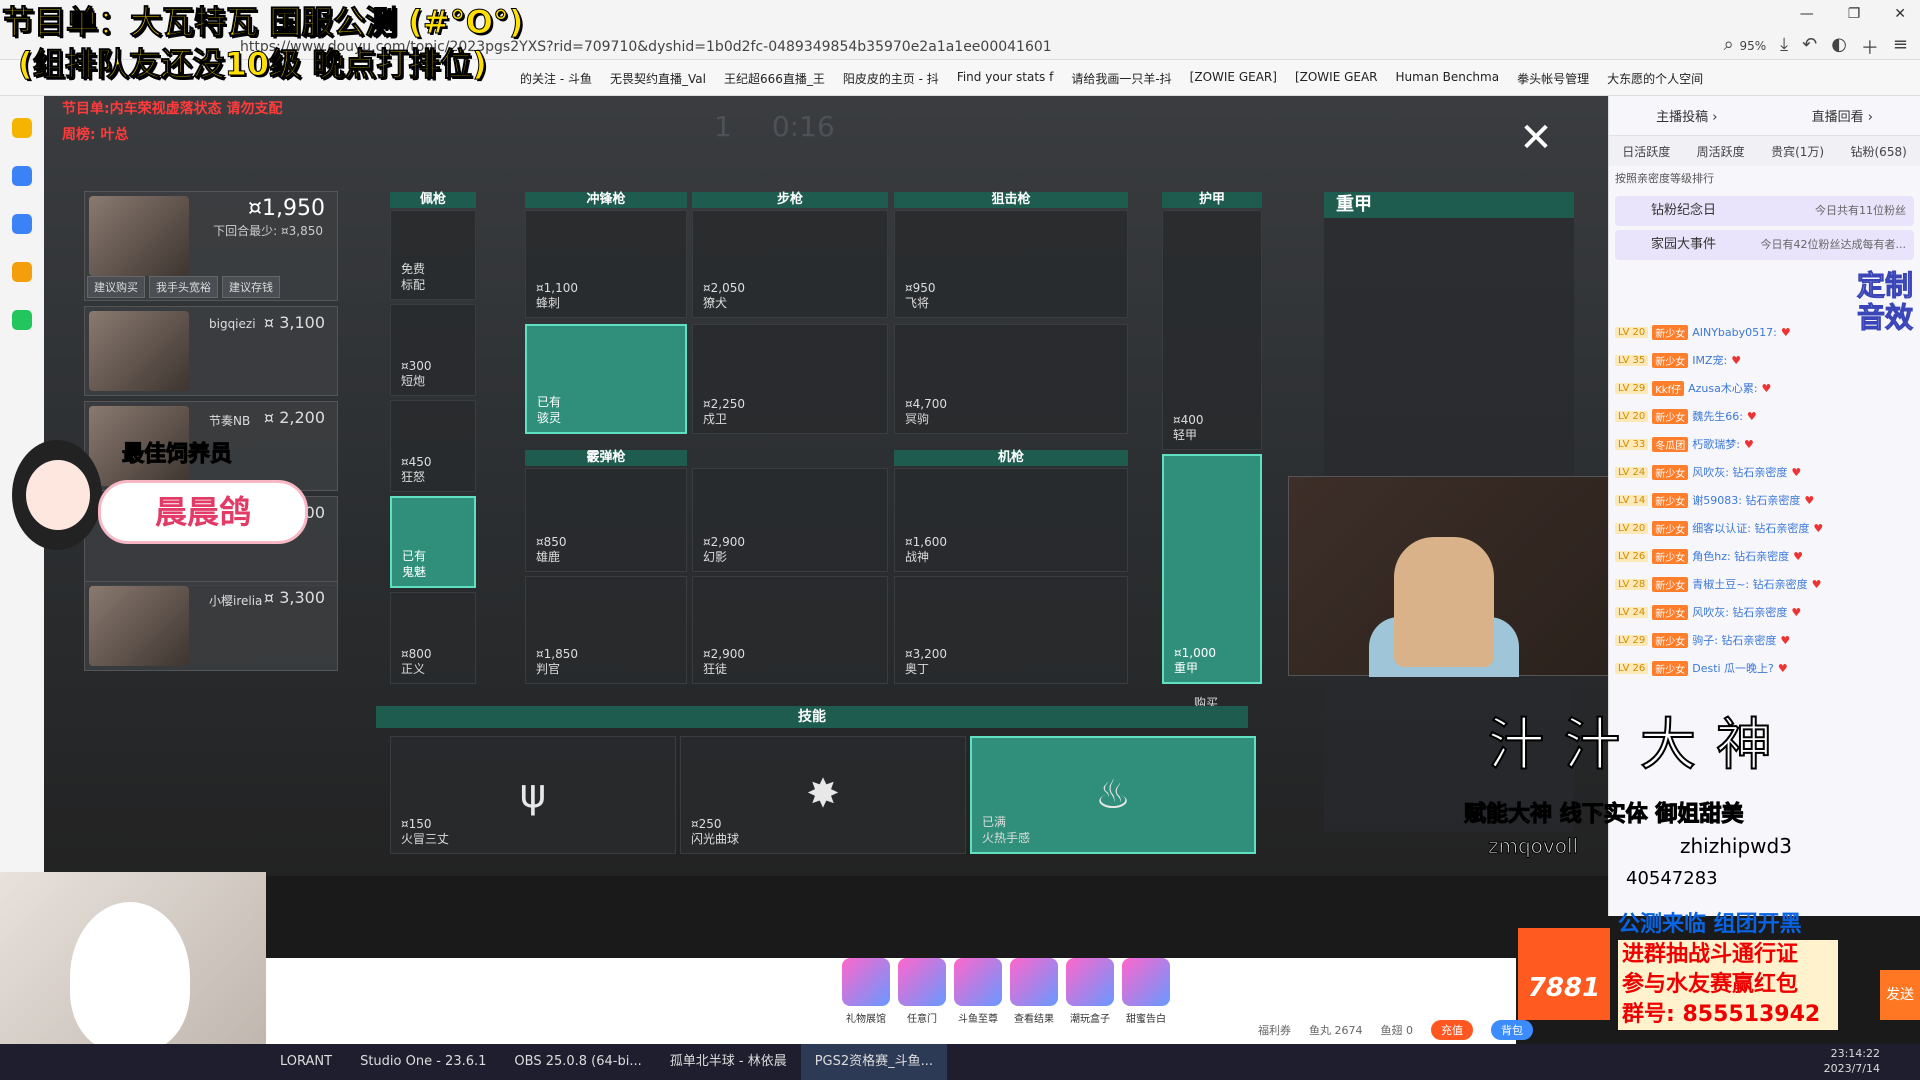 The width and height of the screenshot is (1920, 1080). I want to click on tool-icon, so click(22, 224).